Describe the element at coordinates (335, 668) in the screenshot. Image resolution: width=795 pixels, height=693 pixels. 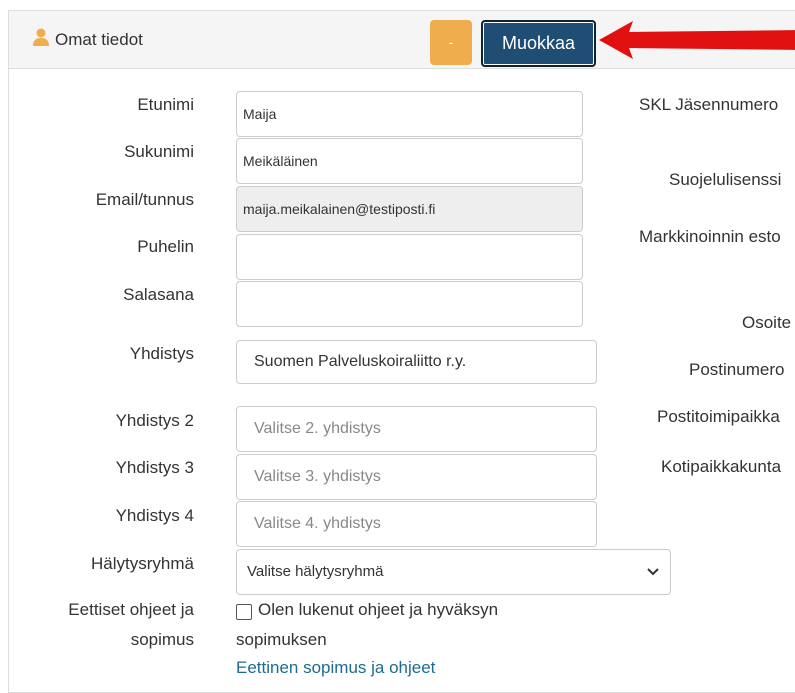
I see `ethics-link: Eettinen sopimus ja ohjeet` at that location.